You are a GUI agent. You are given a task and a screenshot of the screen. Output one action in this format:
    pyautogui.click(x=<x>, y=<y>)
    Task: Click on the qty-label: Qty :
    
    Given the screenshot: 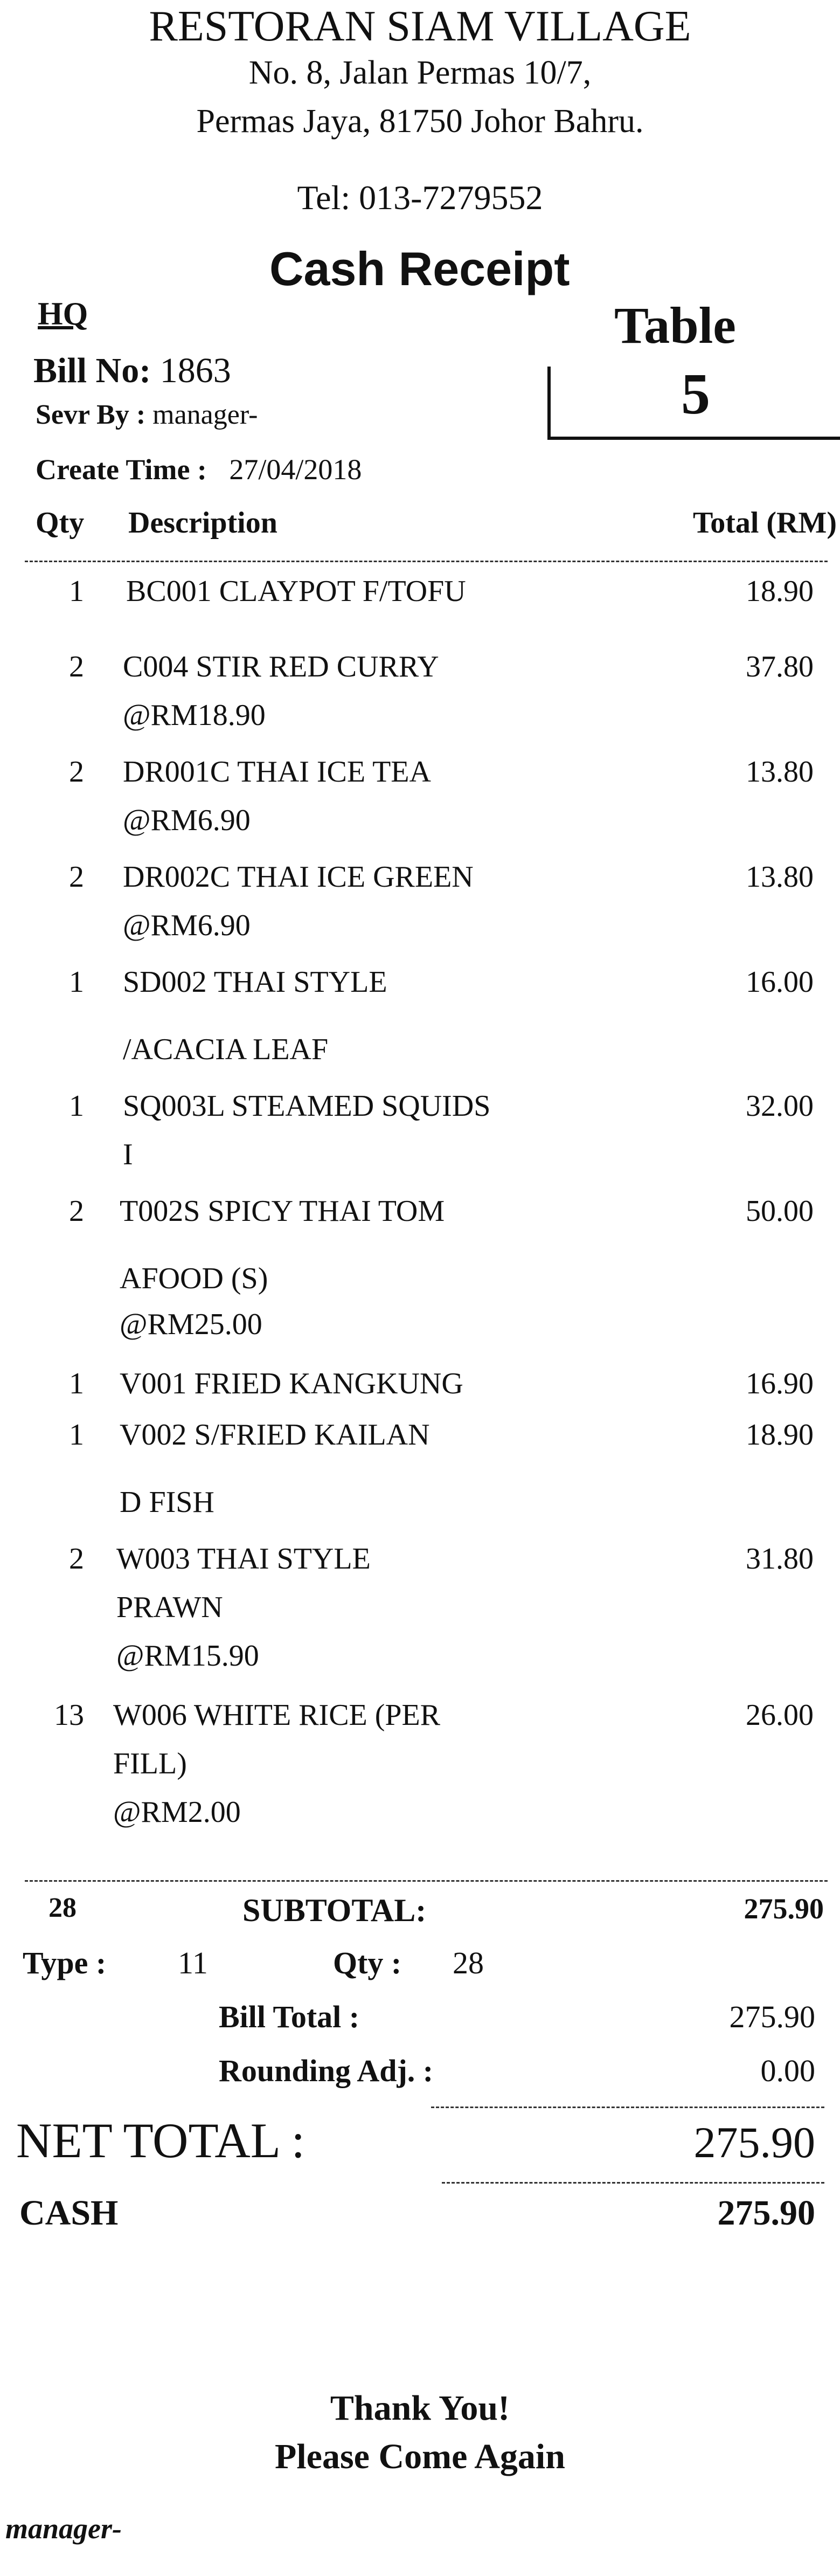 What is the action you would take?
    pyautogui.click(x=367, y=1962)
    